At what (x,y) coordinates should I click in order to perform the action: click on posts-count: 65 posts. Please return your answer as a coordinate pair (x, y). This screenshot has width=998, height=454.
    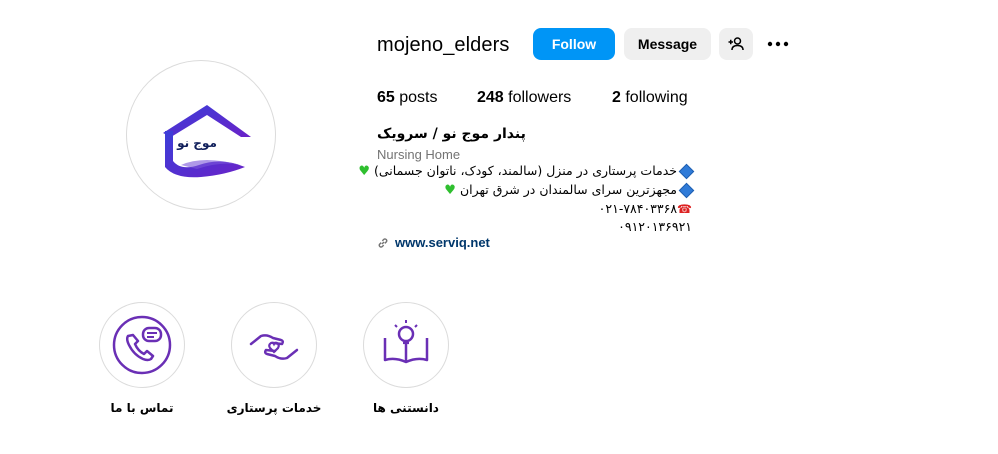
    Looking at the image, I should click on (407, 98).